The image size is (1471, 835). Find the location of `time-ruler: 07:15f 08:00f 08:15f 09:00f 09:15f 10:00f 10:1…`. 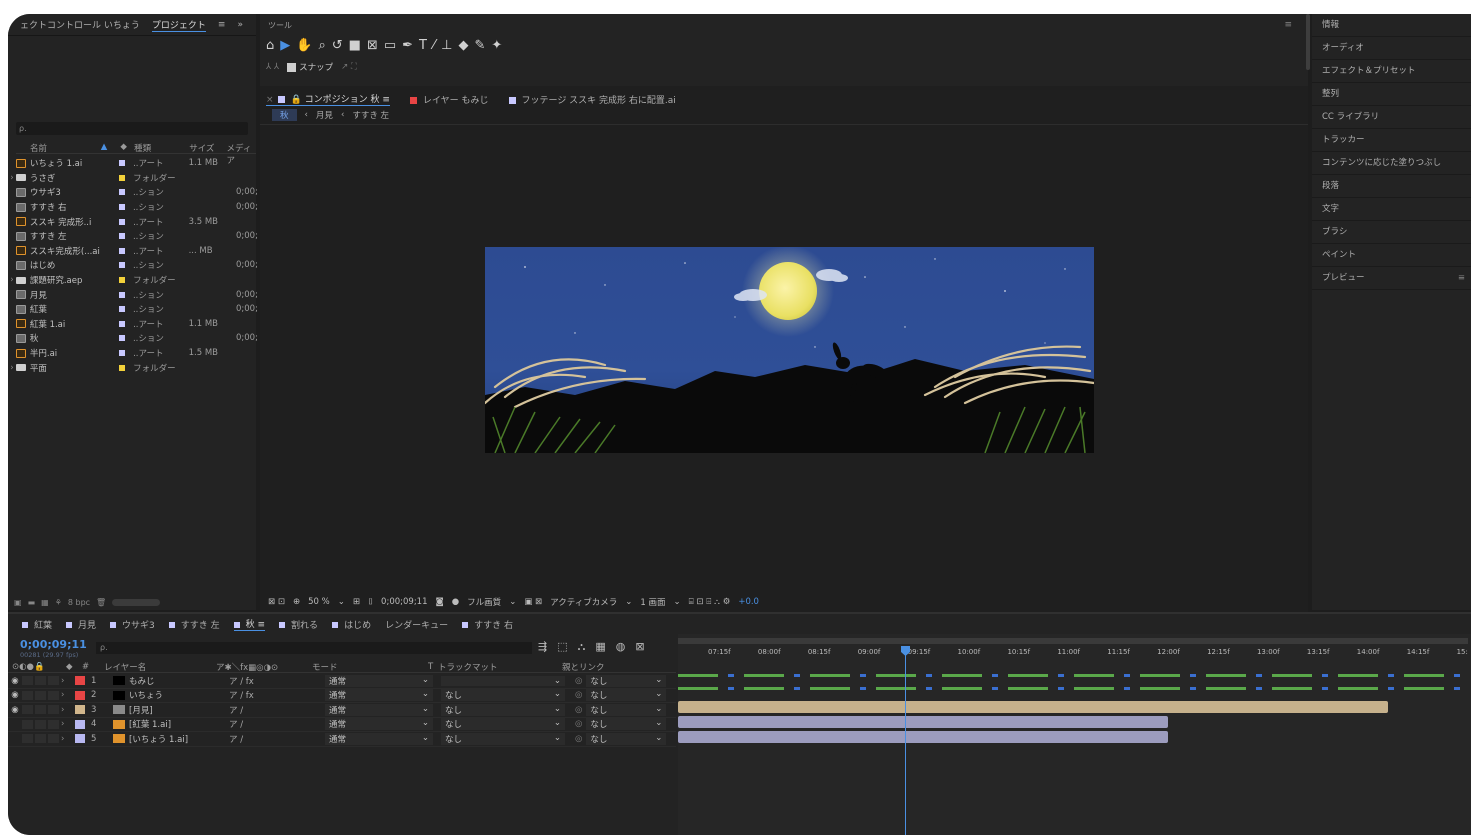

time-ruler: 07:15f 08:00f 08:15f 09:00f 09:15f 10:00f 10:1… is located at coordinates (1074, 653).